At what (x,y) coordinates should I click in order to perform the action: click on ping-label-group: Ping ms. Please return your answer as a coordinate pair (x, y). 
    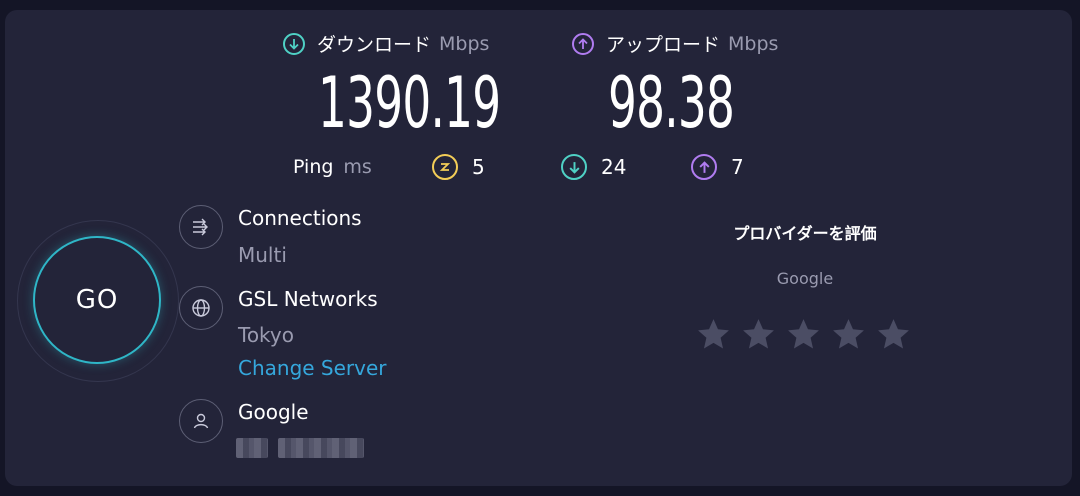
    Looking at the image, I should click on (332, 167).